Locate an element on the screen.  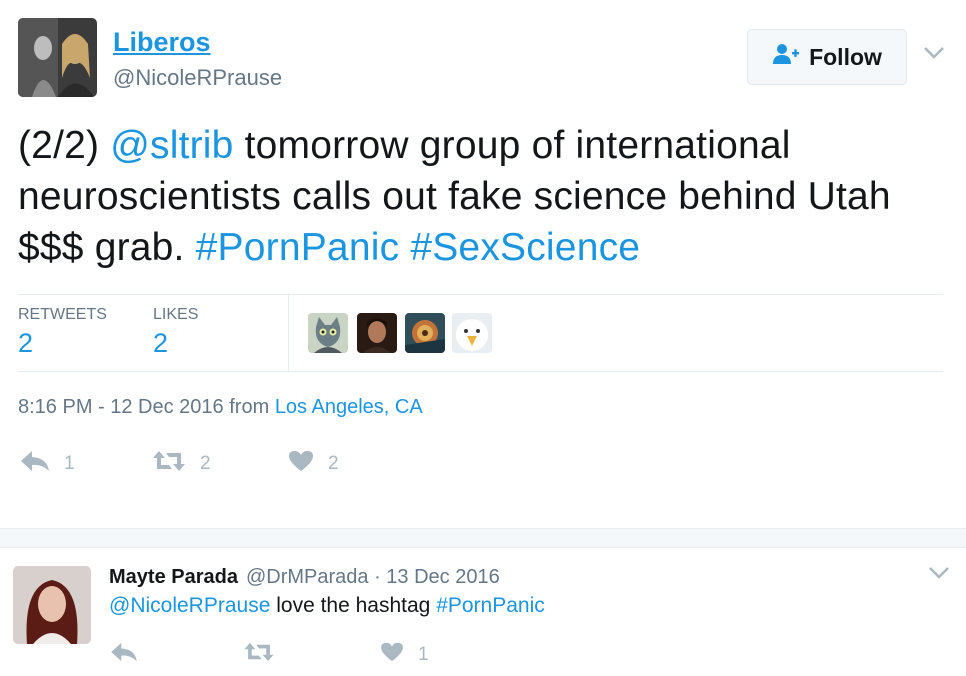
like-action: 2 is located at coordinates (313, 464).